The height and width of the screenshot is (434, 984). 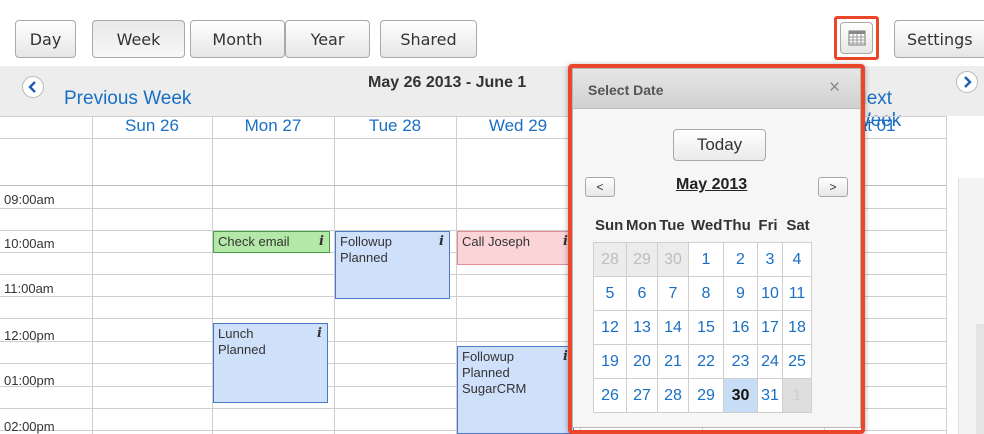 What do you see at coordinates (152, 128) in the screenshot?
I see `day-header-sun: Sun 26` at bounding box center [152, 128].